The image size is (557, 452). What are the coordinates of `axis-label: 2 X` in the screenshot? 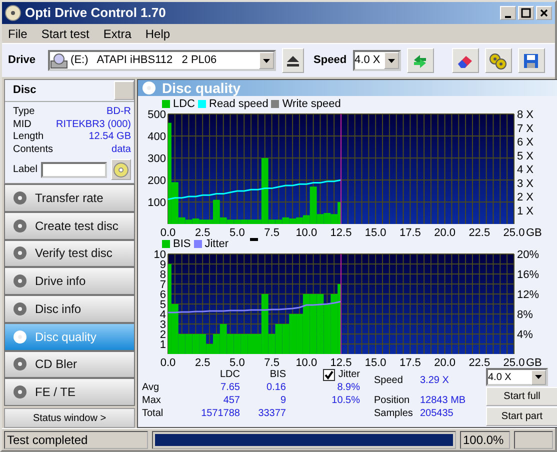 It's located at (525, 198).